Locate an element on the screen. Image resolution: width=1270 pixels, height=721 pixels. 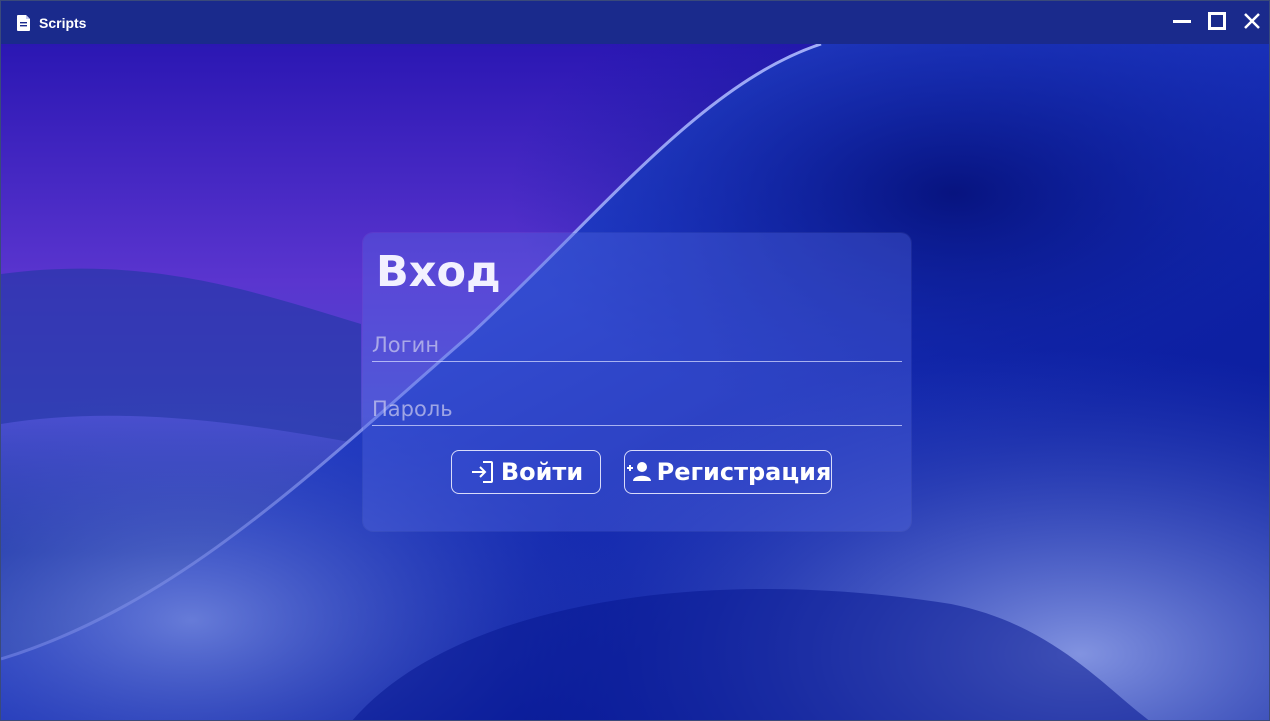
password-input is located at coordinates (637, 409).